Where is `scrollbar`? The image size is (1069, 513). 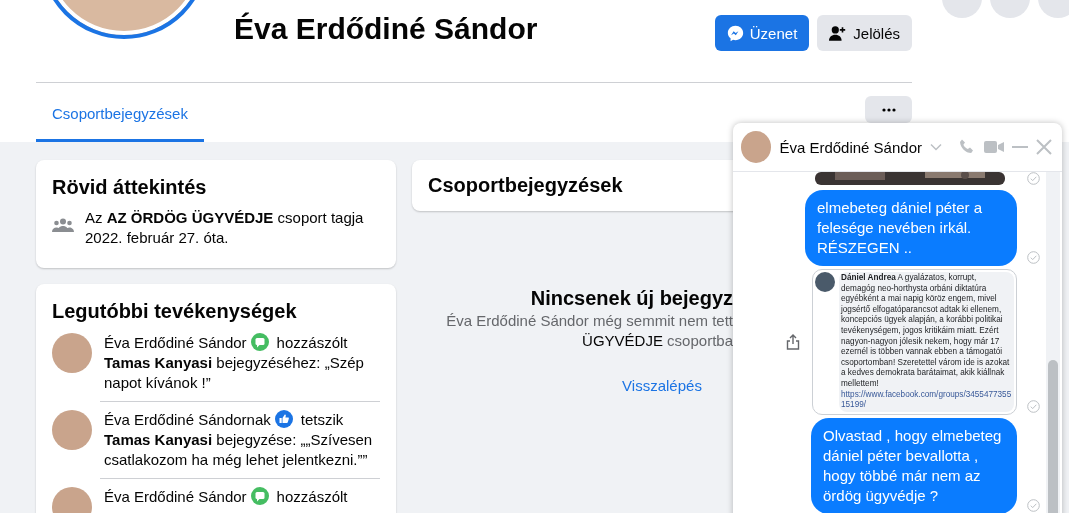 scrollbar is located at coordinates (1053, 342).